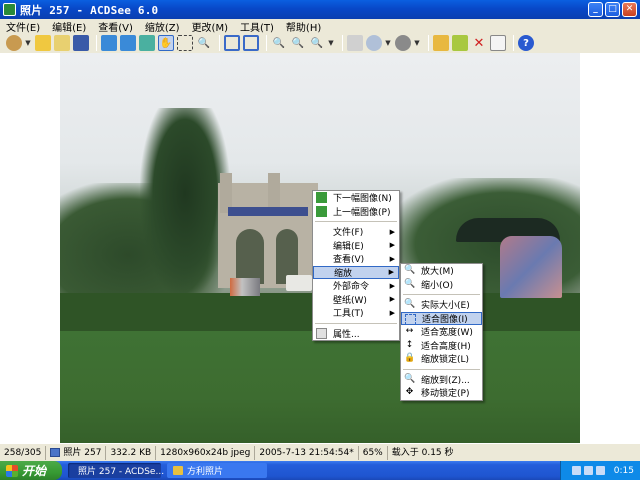 The width and height of the screenshot is (640, 480). What do you see at coordinates (629, 9) in the screenshot?
I see `close-button: ✕` at bounding box center [629, 9].